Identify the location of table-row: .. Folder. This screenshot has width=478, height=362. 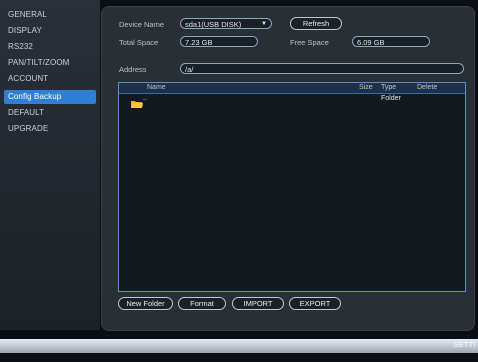
(292, 101).